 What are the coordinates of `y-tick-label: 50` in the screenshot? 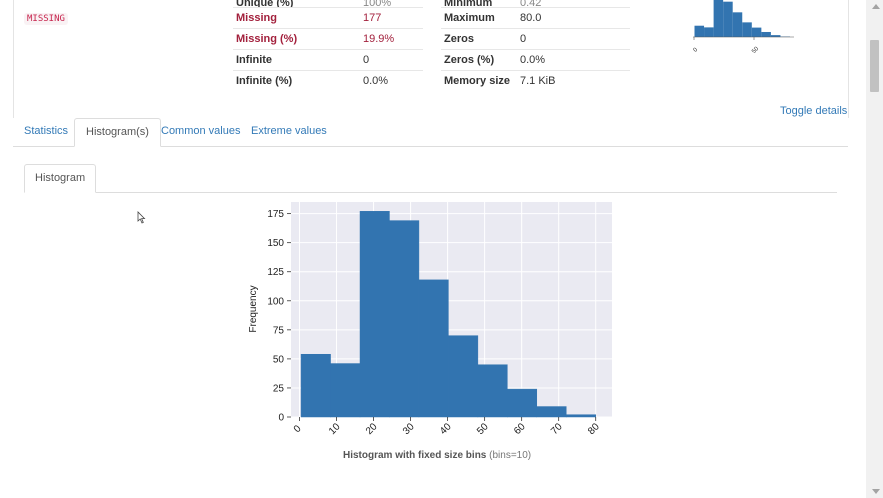 It's located at (279, 359).